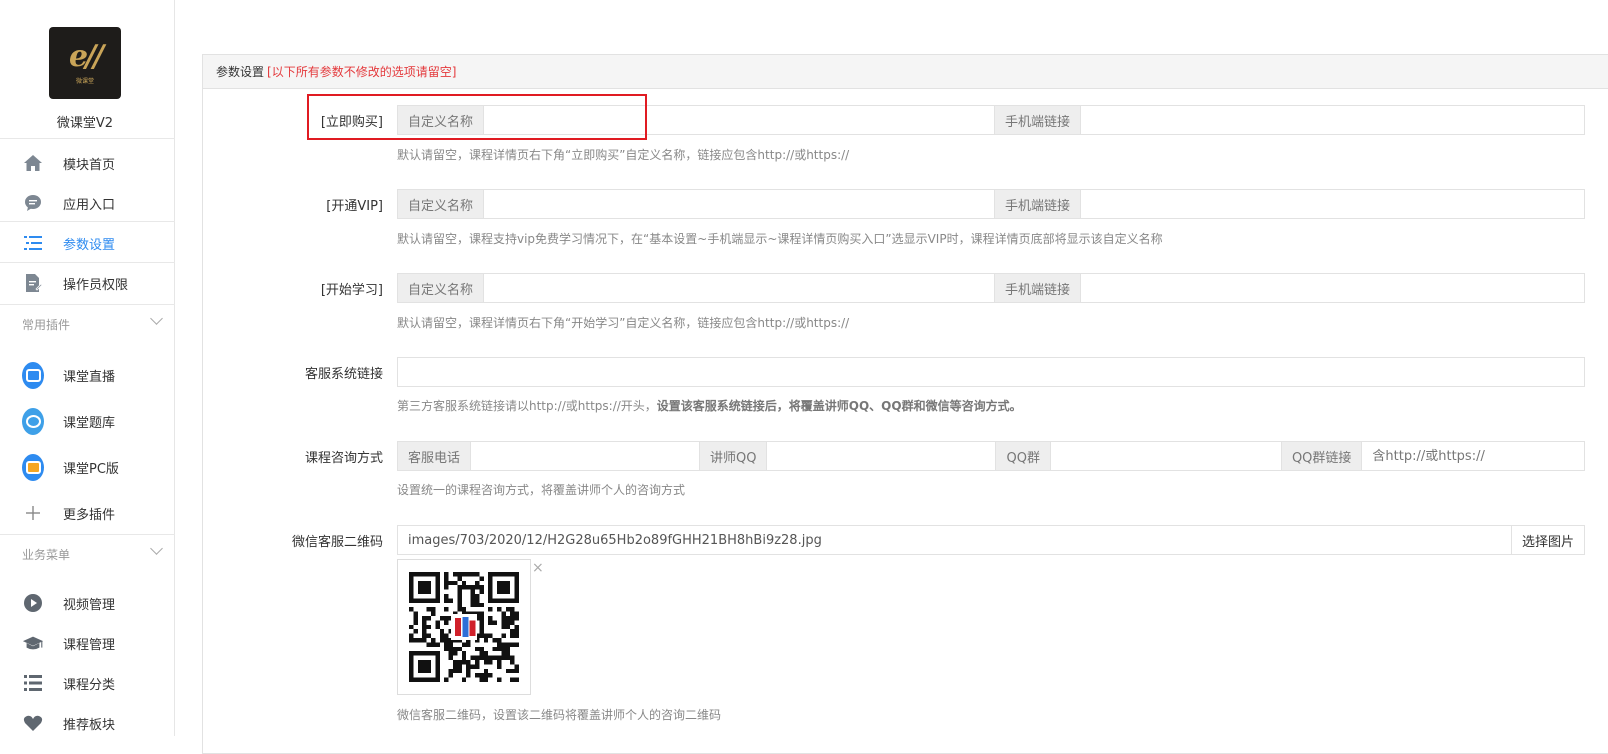  I want to click on play-circle-icon, so click(33, 603).